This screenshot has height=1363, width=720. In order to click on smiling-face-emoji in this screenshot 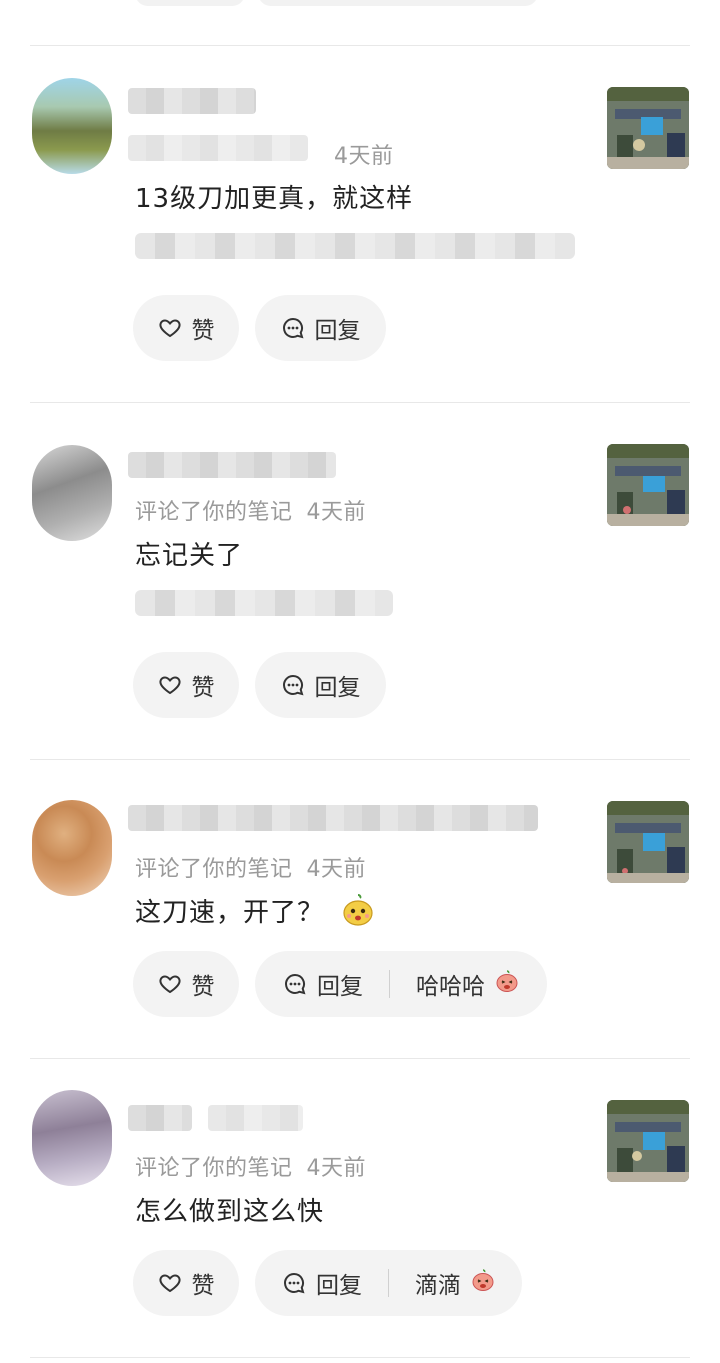, I will do `click(358, 913)`.